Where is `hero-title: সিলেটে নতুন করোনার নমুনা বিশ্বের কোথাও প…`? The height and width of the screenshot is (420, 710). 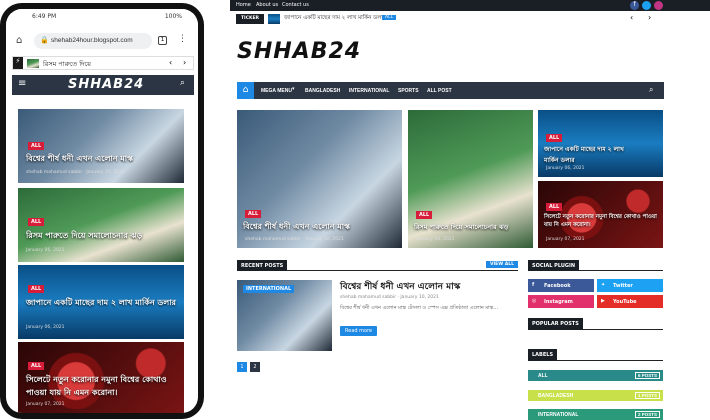 hero-title: সিলেটে নতুন করোনার নমুনা বিশ্বের কোথাও প… is located at coordinates (602, 222).